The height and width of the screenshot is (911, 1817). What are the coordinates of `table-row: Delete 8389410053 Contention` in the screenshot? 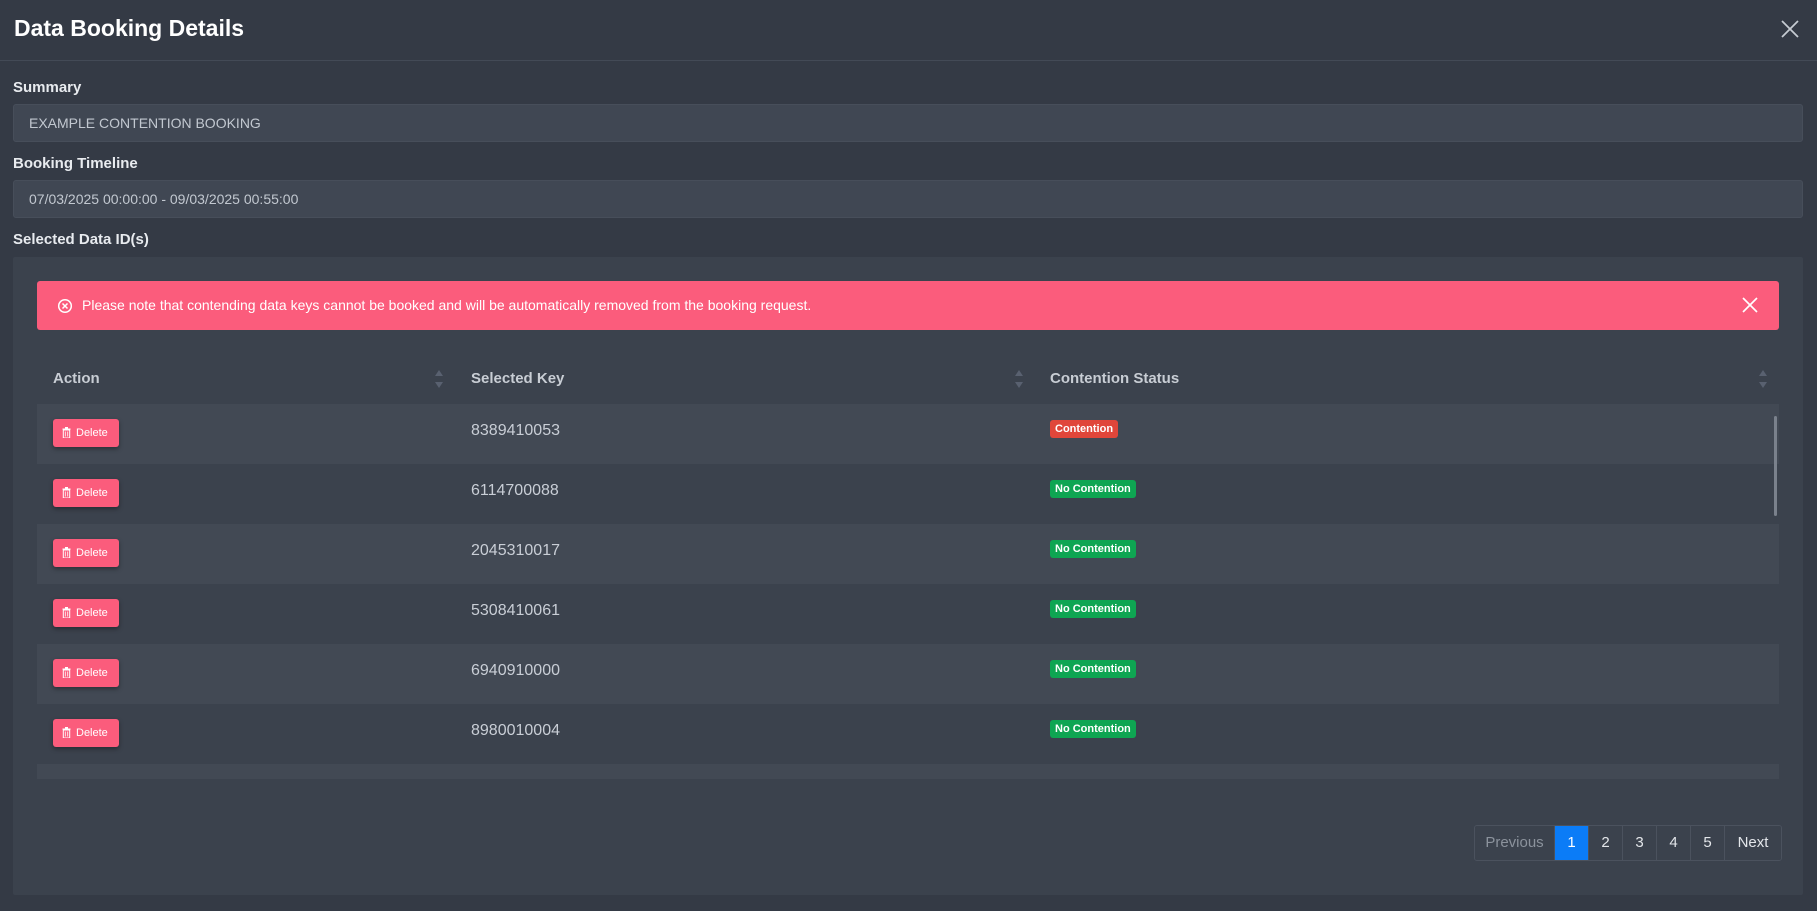 It's located at (908, 434).